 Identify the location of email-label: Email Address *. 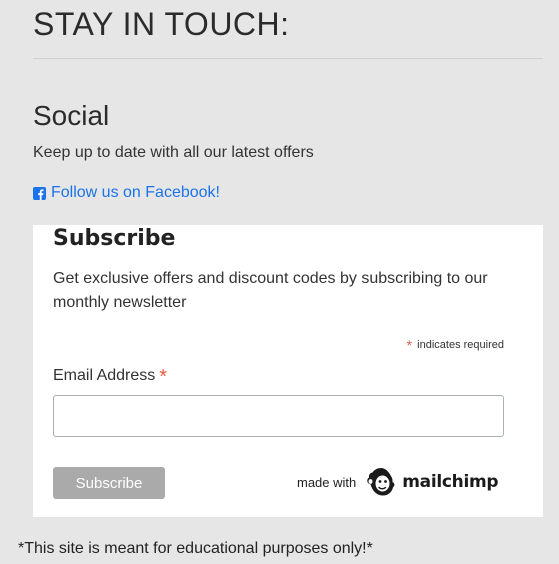
(110, 377).